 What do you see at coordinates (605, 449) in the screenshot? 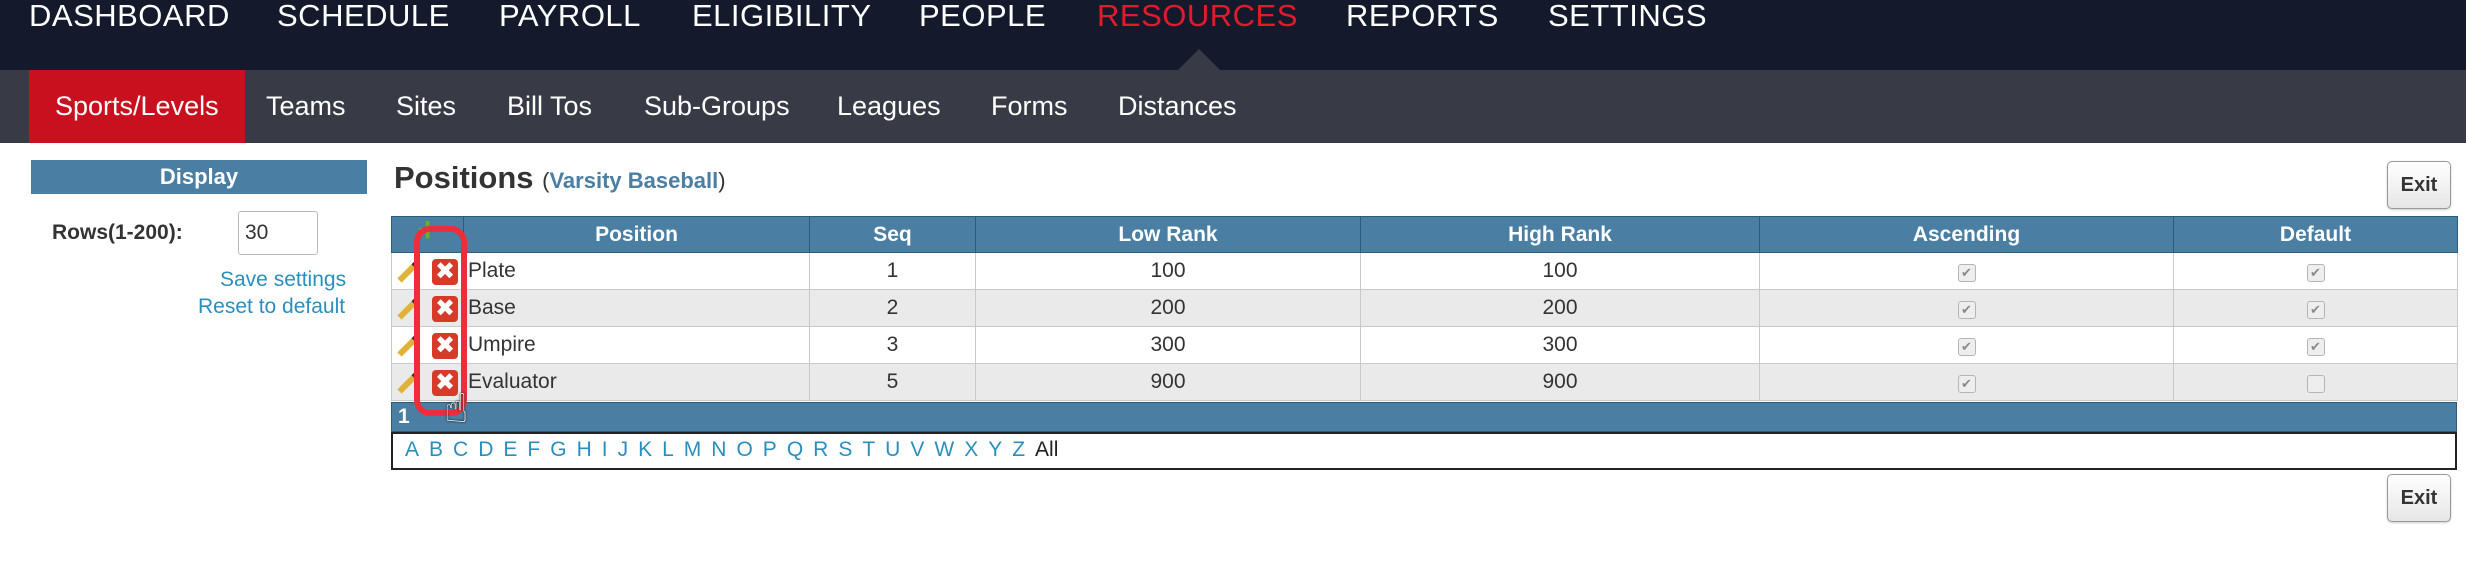
I see `alpha-letter: I` at bounding box center [605, 449].